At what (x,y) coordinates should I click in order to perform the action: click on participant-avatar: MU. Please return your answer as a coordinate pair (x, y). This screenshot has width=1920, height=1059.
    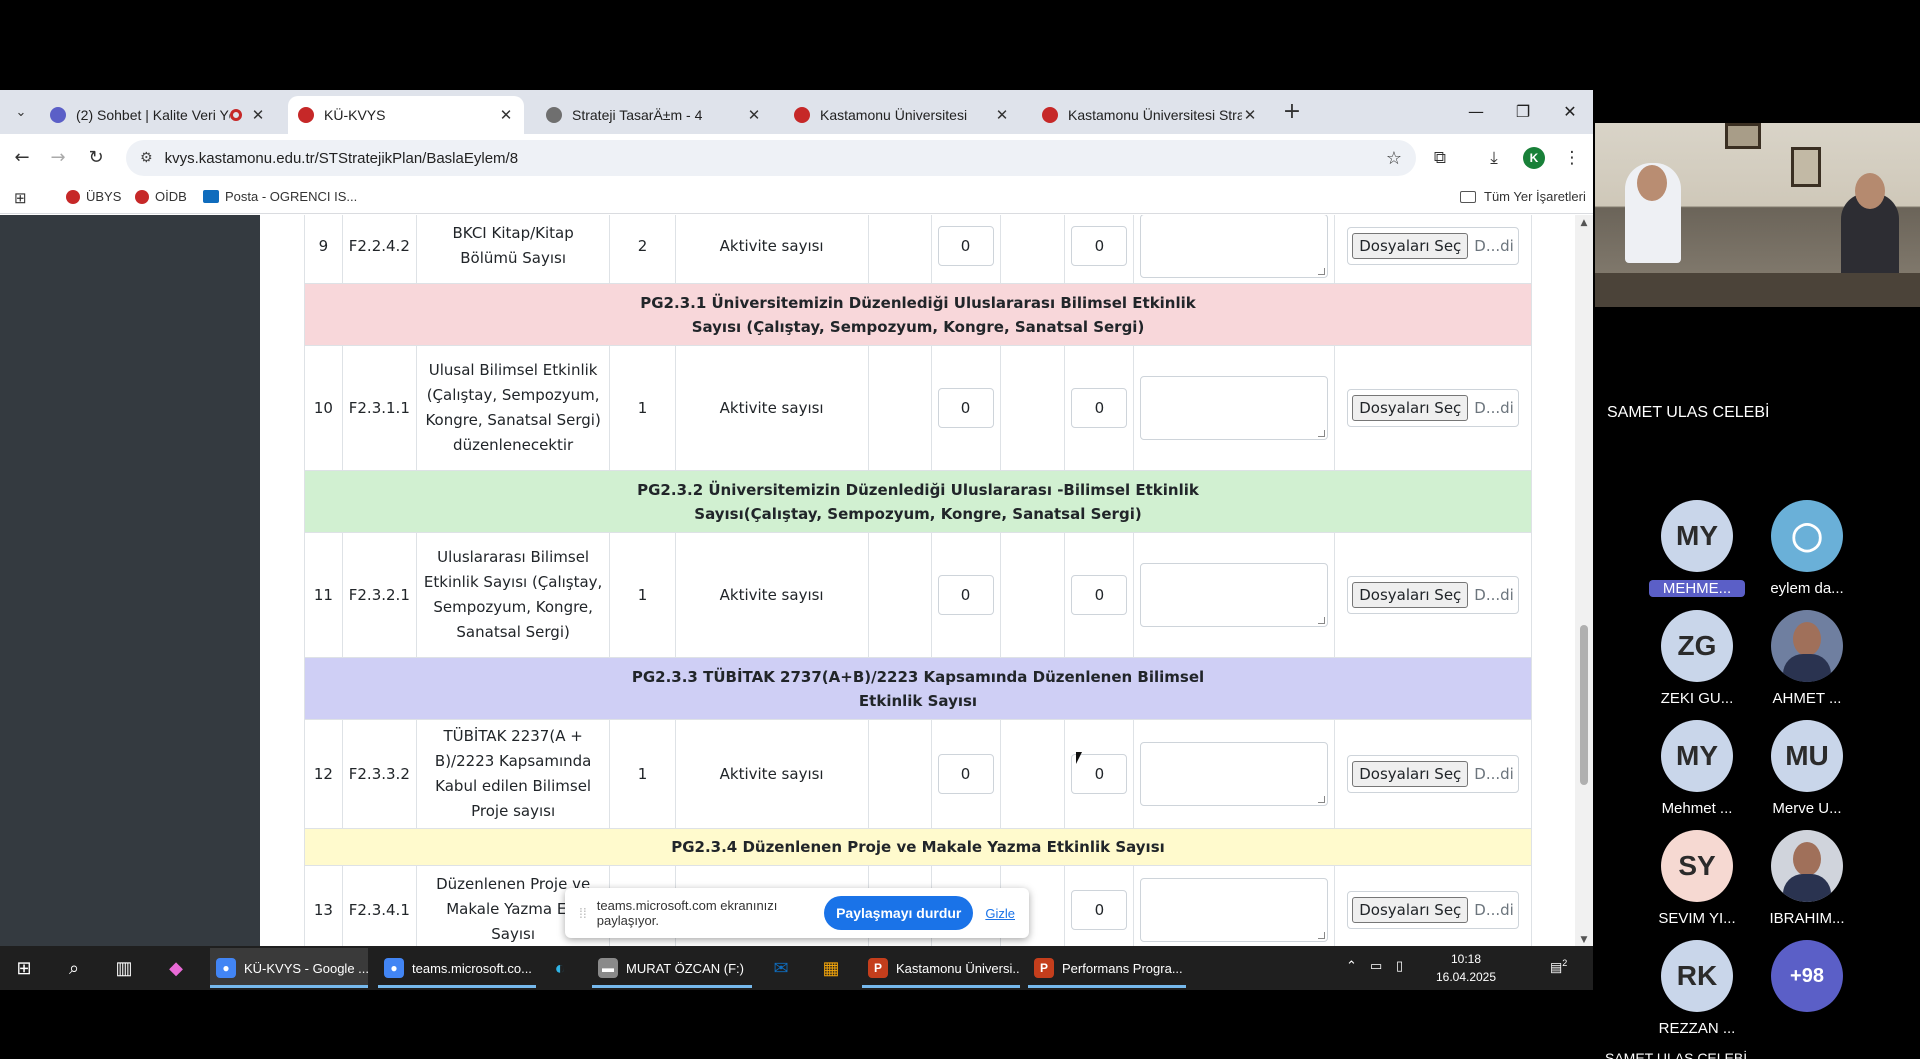
    Looking at the image, I should click on (1807, 756).